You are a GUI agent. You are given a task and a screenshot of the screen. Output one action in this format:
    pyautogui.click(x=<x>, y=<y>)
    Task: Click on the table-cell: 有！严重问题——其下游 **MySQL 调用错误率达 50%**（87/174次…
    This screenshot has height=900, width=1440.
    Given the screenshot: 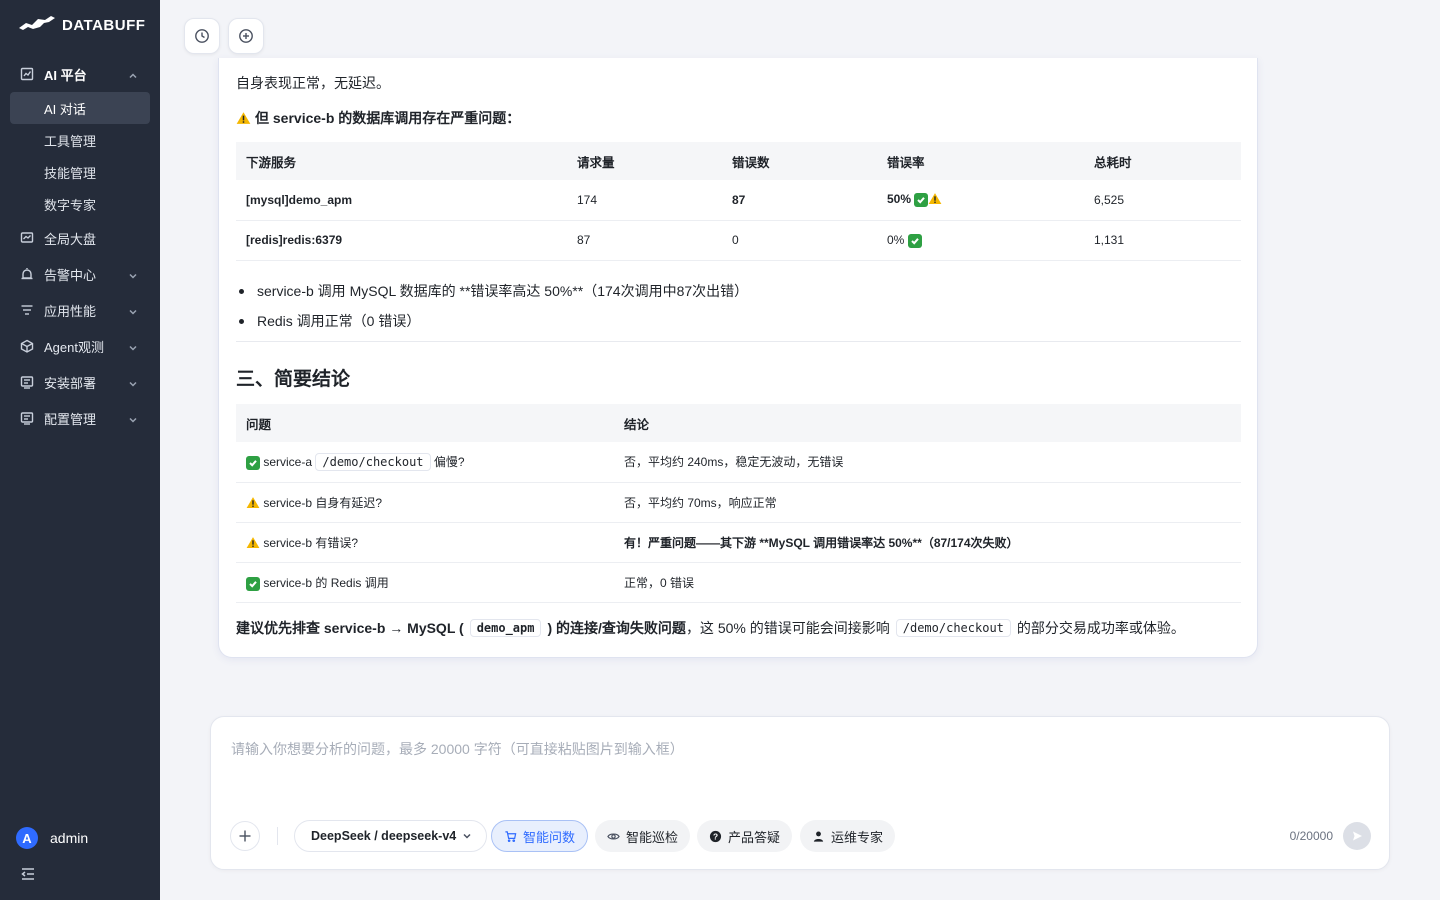 What is the action you would take?
    pyautogui.click(x=927, y=542)
    